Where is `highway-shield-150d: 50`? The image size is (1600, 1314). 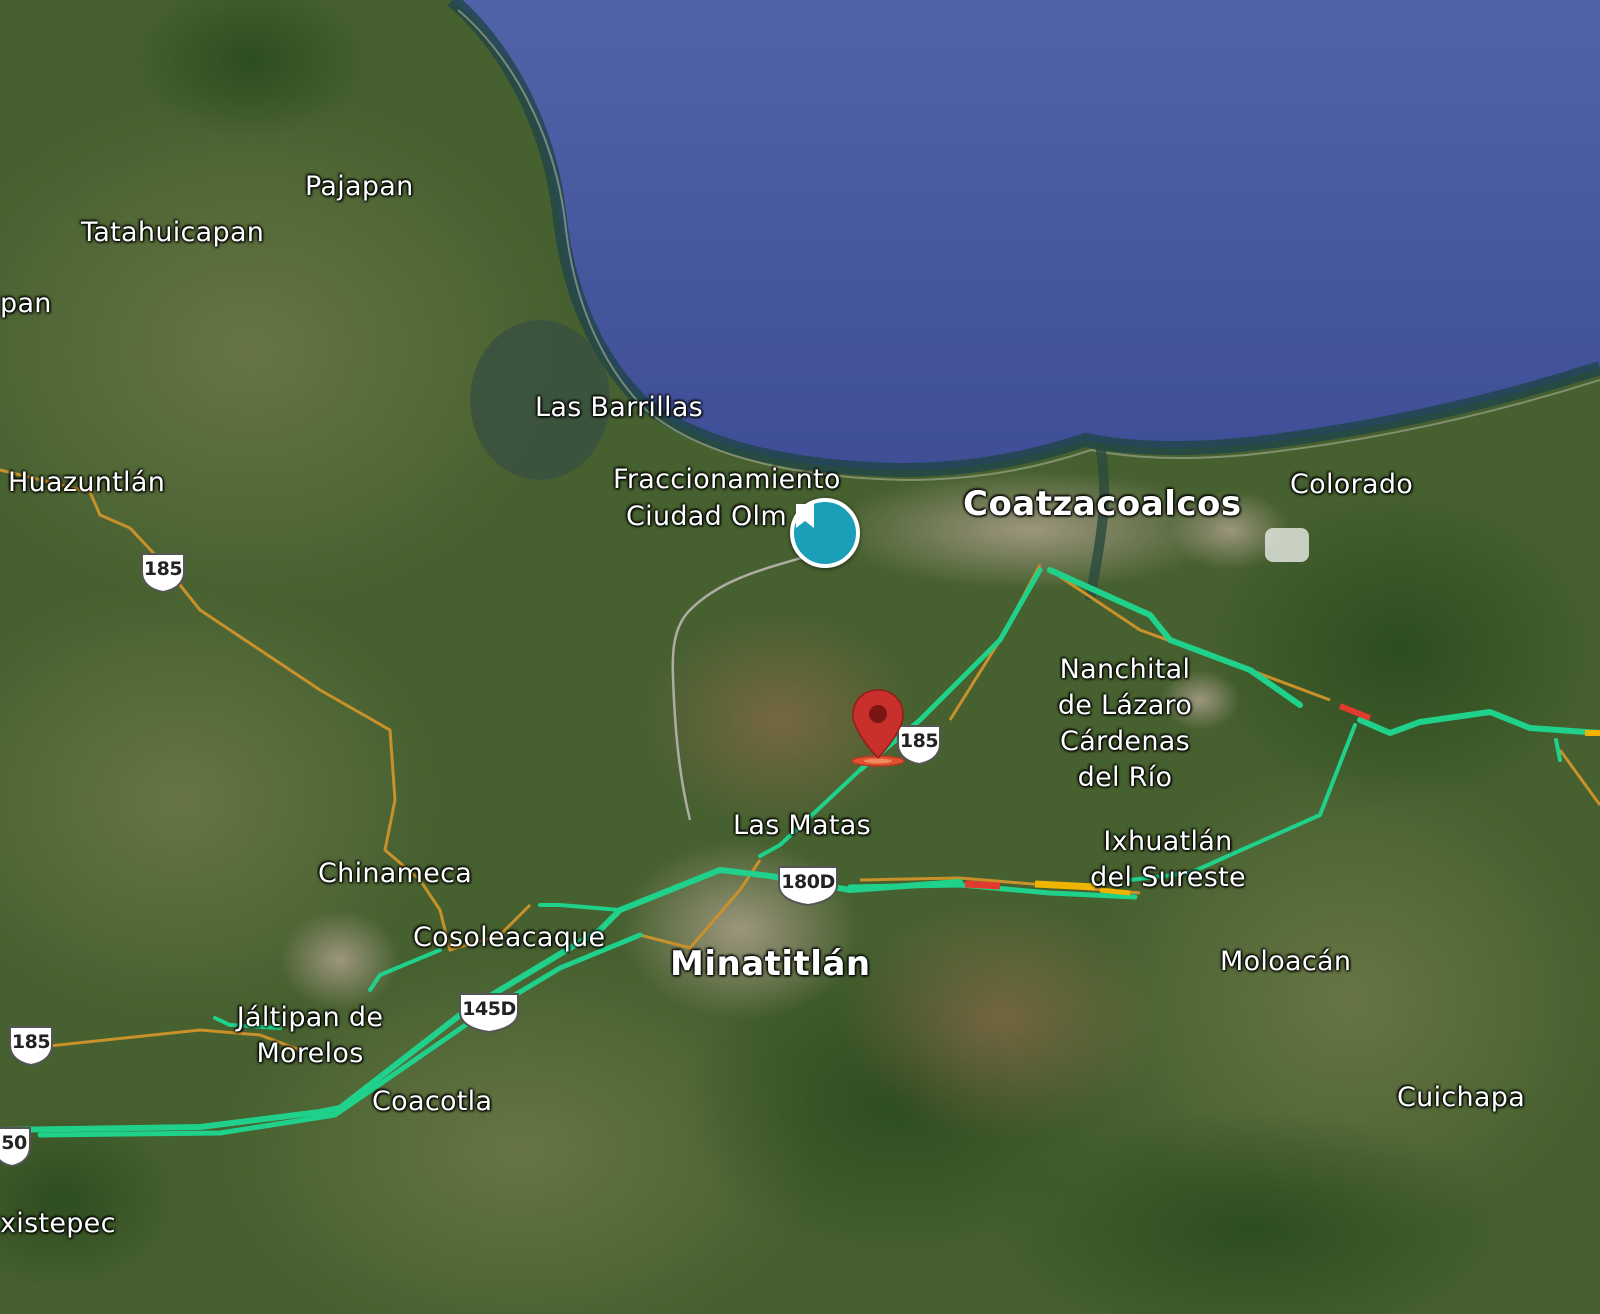
highway-shield-150d: 50 is located at coordinates (17, 1146).